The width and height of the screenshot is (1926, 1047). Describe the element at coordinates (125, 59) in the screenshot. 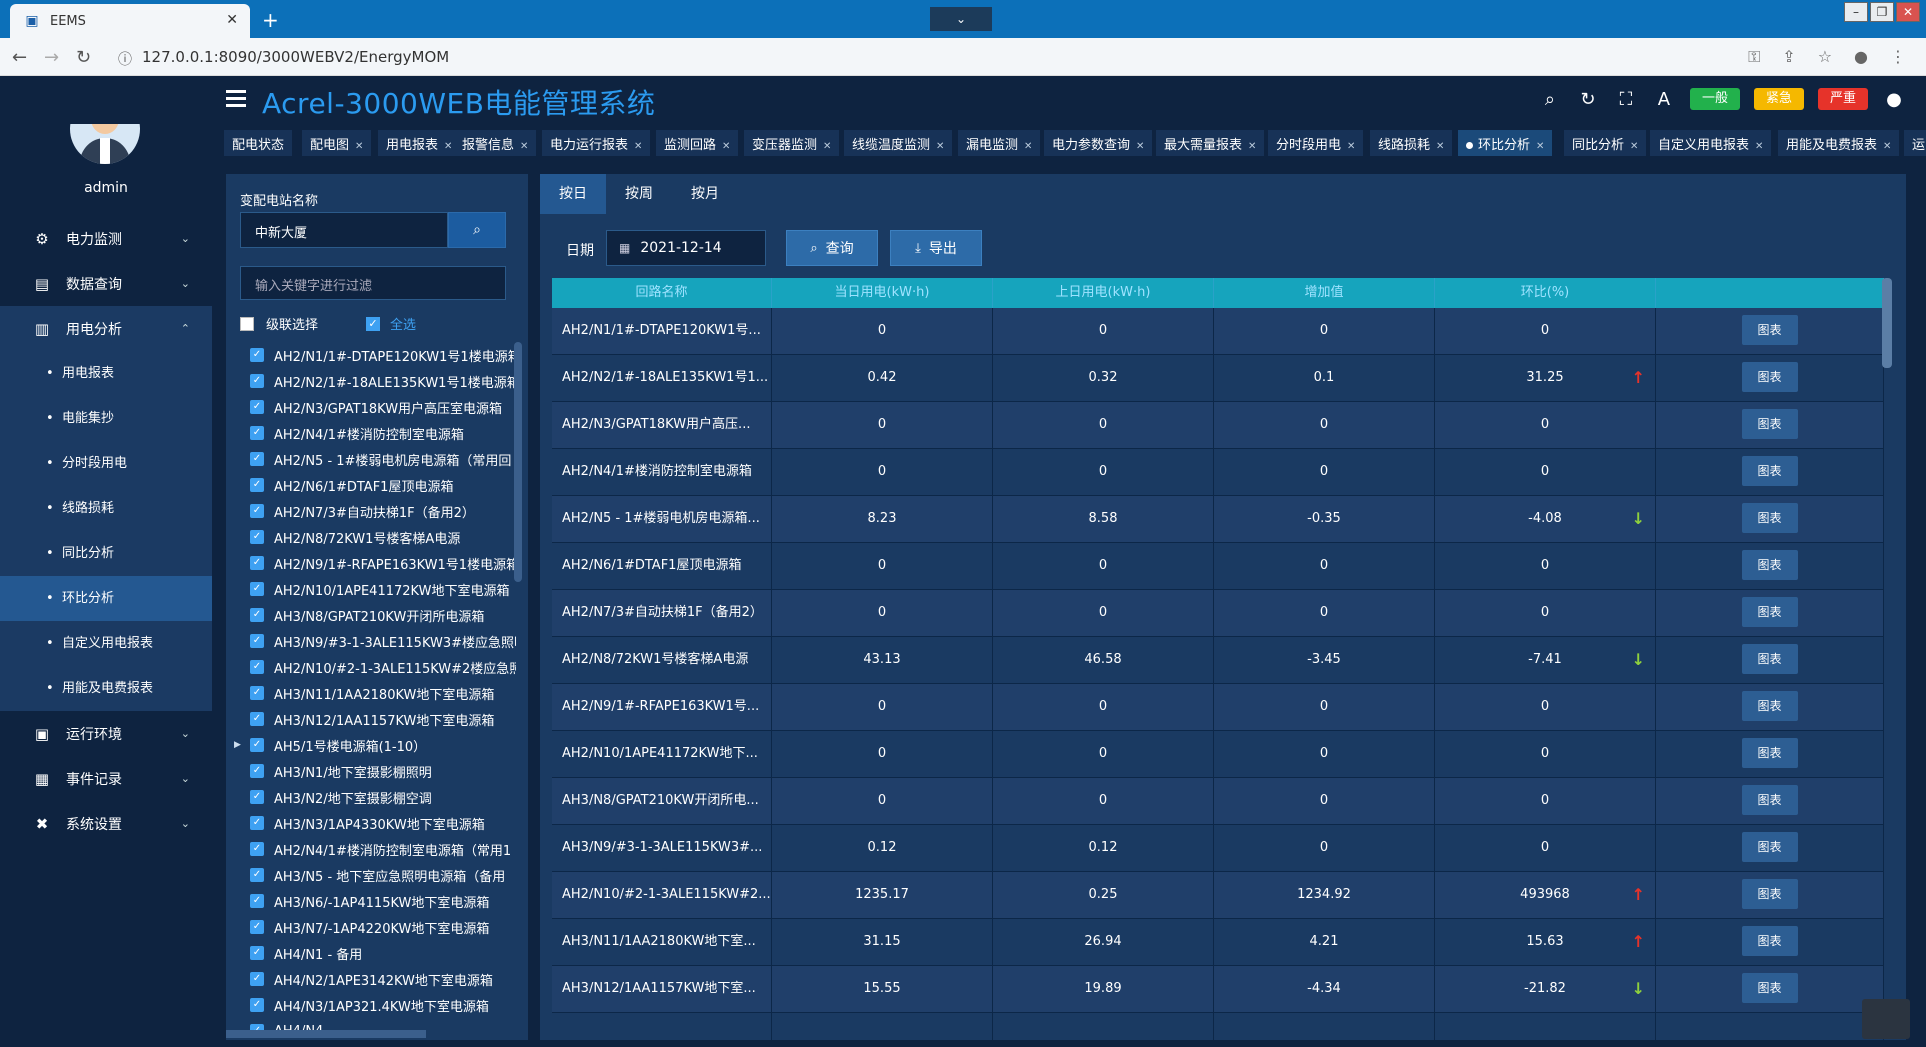

I see `site-info-icon: ⓘ` at that location.